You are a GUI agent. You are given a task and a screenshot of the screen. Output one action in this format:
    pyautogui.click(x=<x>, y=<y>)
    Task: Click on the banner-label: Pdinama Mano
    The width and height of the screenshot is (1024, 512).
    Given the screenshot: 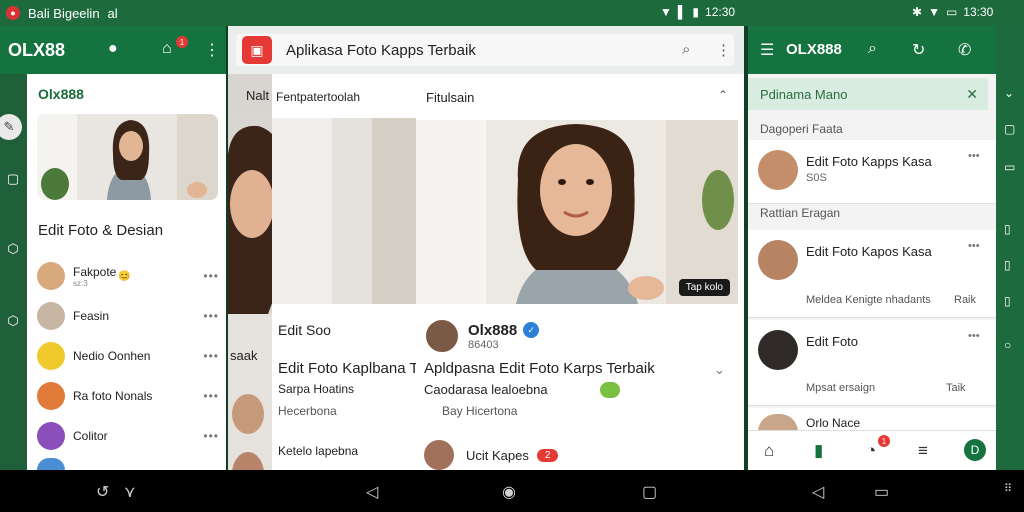 What is the action you would take?
    pyautogui.click(x=804, y=94)
    